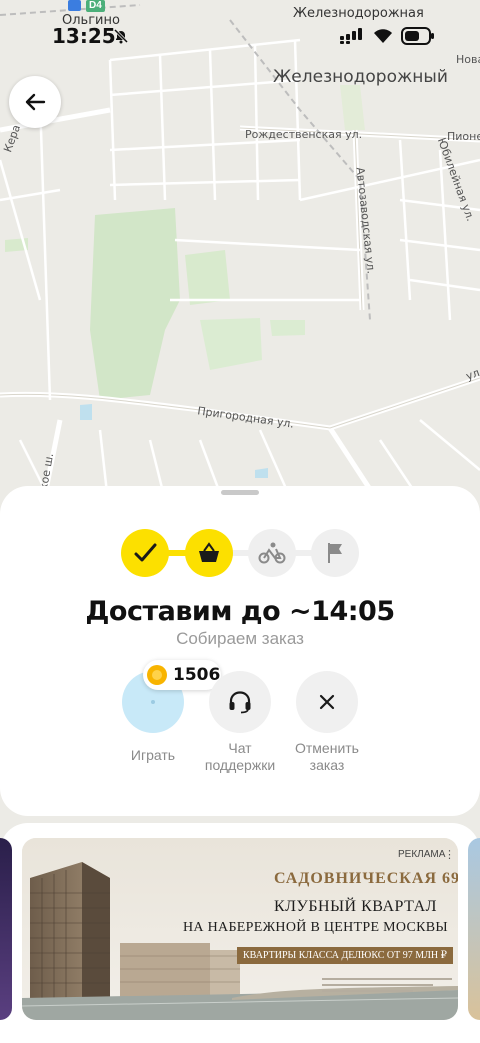  What do you see at coordinates (366, 878) in the screenshot?
I see `ad-headline: САДОВНИЧЕСКАЯ 69` at bounding box center [366, 878].